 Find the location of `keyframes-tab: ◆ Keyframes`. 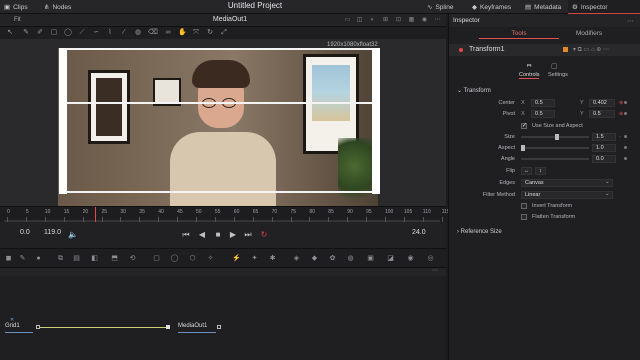

keyframes-tab: ◆ Keyframes is located at coordinates (491, 7).